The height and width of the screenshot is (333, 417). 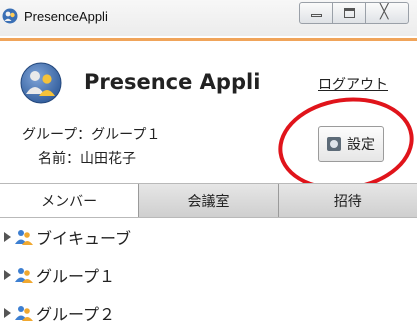 I want to click on group-item-vcube: ブイキューブ, so click(x=208, y=237).